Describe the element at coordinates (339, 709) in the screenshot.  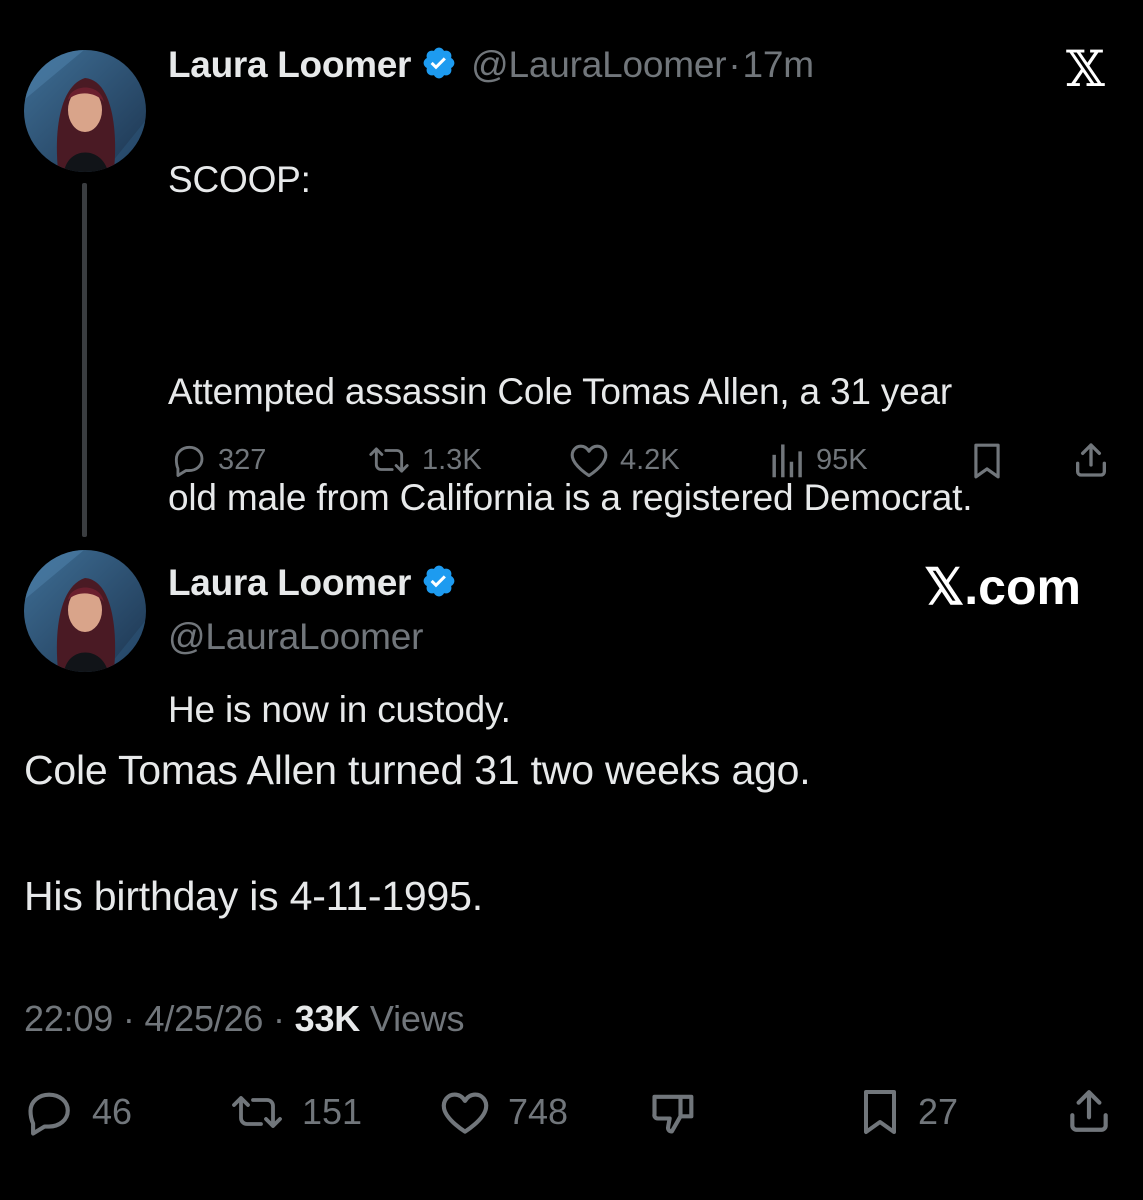
I see `tweet-text-line: He is now in custody.` at that location.